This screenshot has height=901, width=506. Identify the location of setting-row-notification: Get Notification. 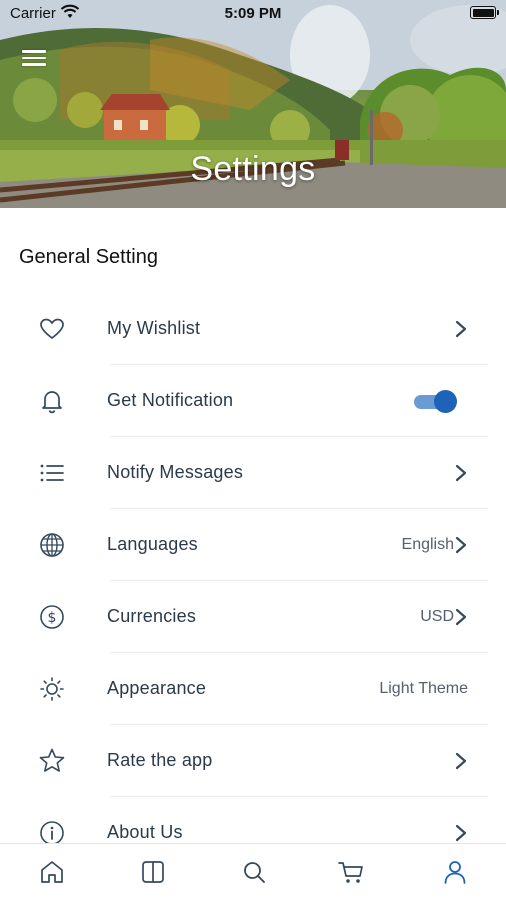
(253, 401).